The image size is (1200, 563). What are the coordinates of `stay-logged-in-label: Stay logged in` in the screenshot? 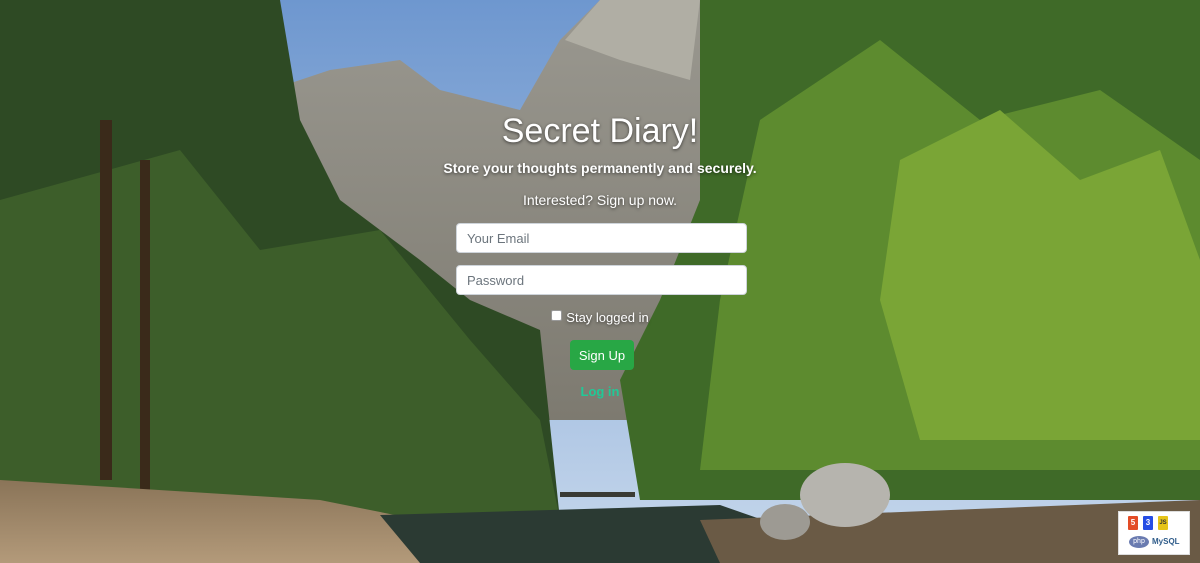 It's located at (607, 317).